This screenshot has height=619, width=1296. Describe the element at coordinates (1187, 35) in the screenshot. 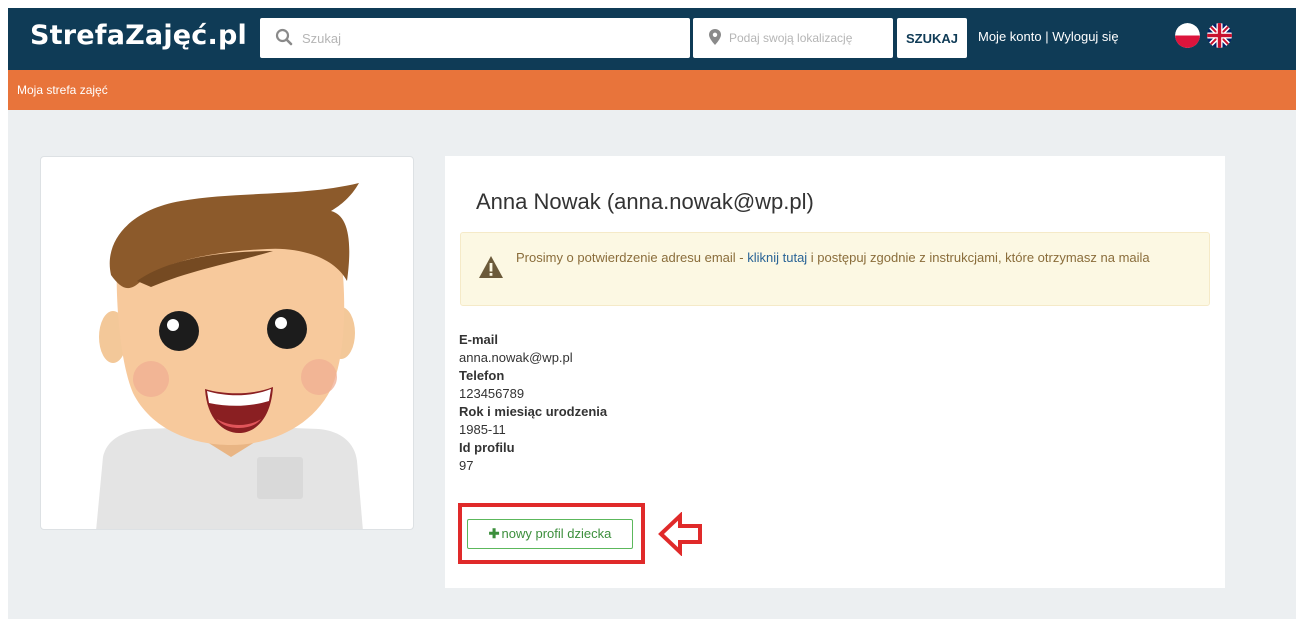

I see `poland-flag-icon` at that location.